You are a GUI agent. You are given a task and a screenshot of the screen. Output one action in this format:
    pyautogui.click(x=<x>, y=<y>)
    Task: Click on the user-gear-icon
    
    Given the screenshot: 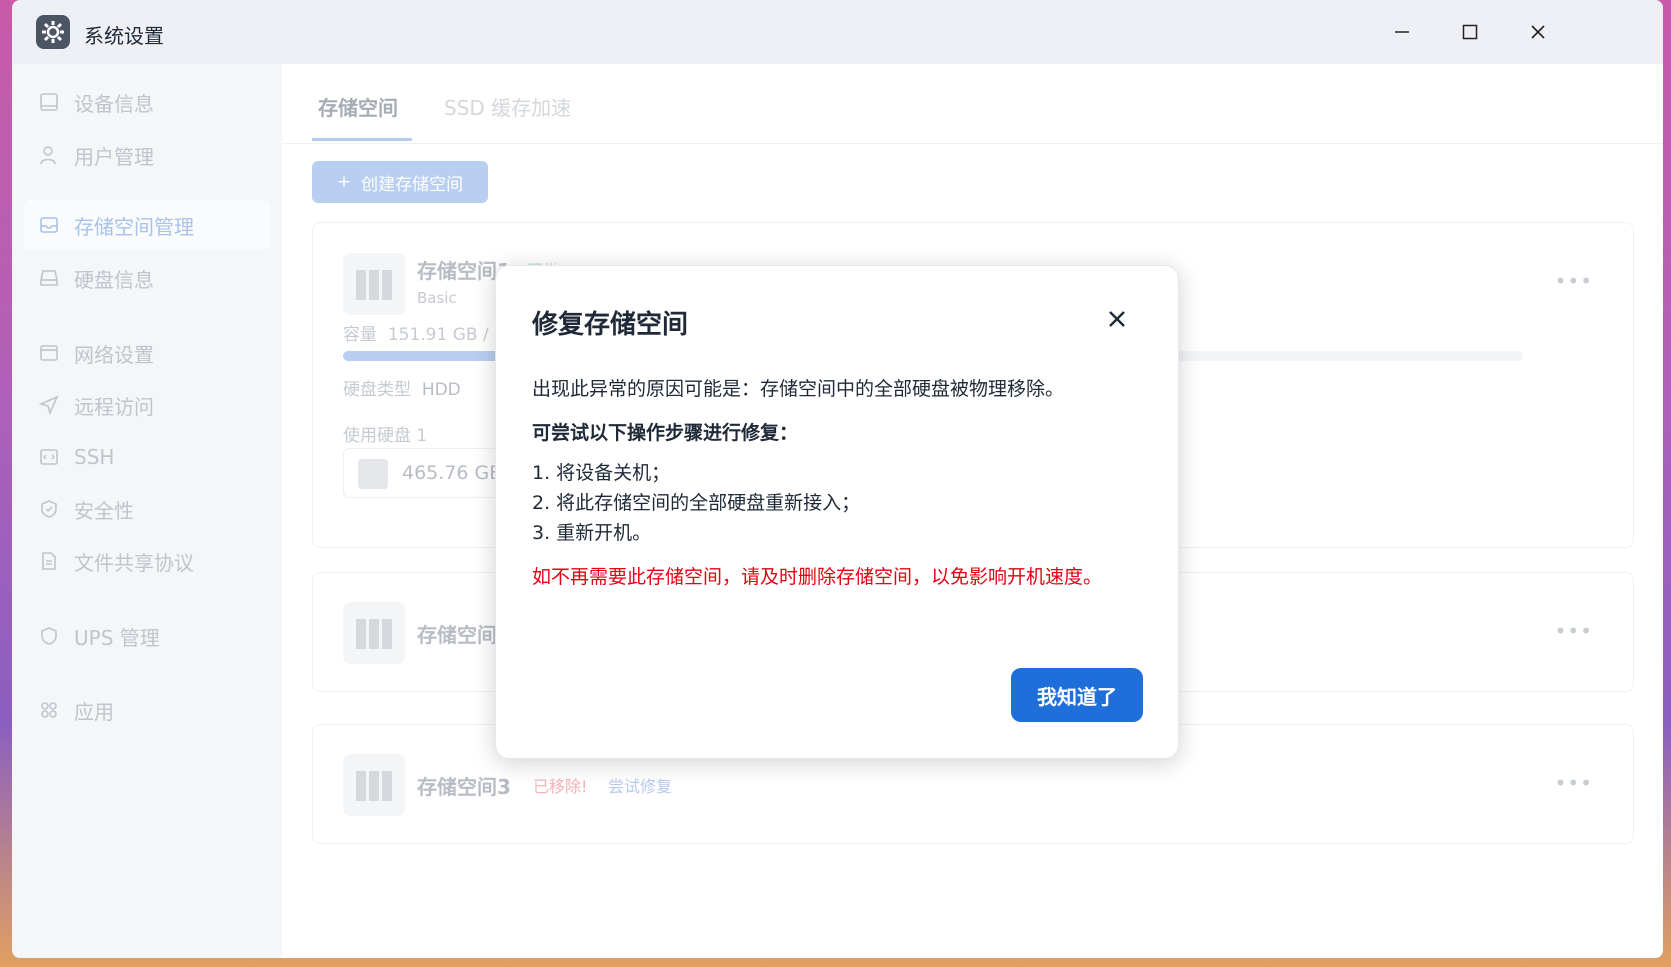 What is the action you would take?
    pyautogui.click(x=49, y=155)
    